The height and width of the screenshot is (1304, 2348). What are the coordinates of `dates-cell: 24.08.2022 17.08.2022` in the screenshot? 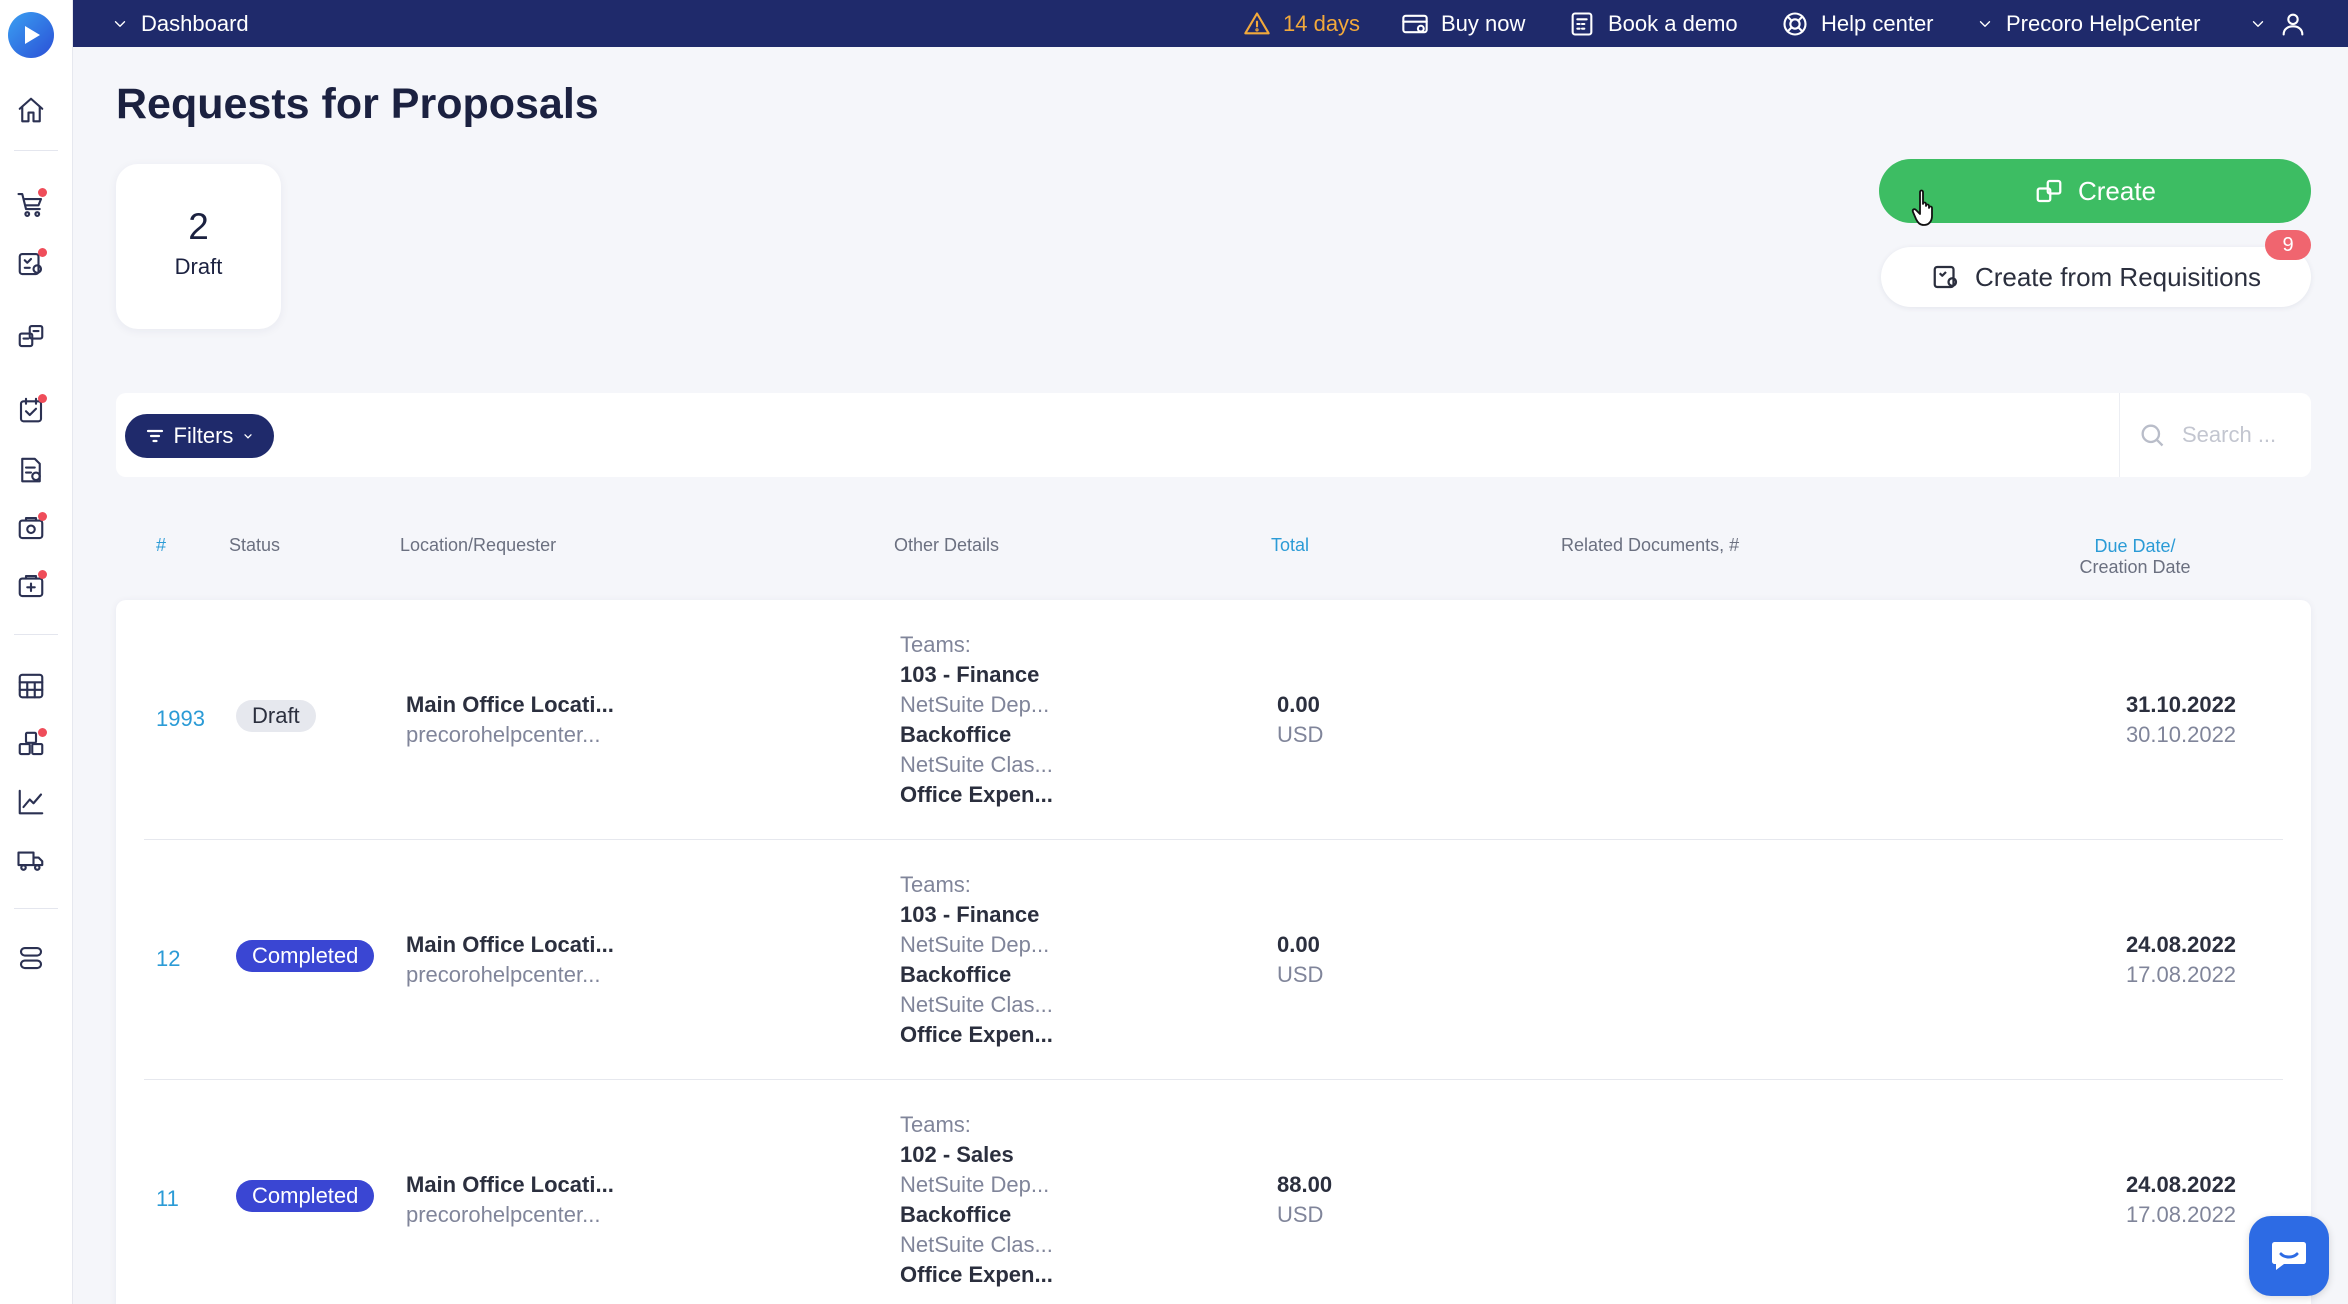 It's located at (2181, 960).